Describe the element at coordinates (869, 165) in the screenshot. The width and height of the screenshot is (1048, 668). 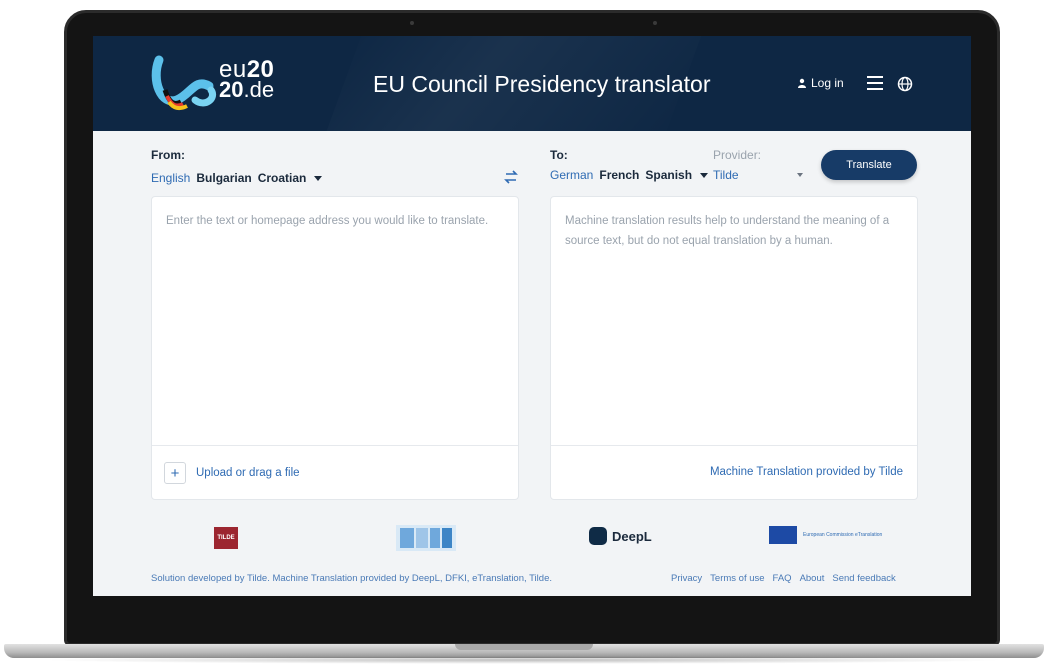
I see `translate-button: Translate` at that location.